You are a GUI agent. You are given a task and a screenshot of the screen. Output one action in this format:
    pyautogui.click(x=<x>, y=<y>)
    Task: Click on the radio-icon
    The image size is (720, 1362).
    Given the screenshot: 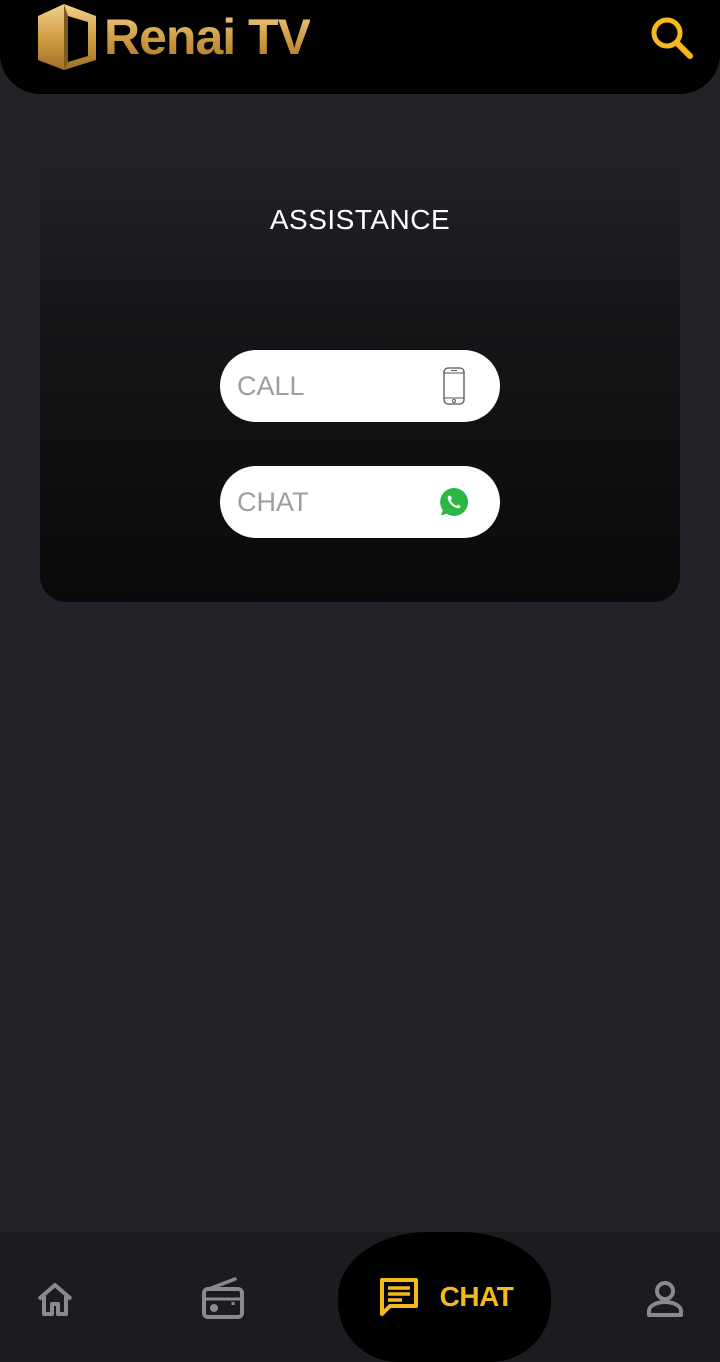 What is the action you would take?
    pyautogui.click(x=223, y=1298)
    